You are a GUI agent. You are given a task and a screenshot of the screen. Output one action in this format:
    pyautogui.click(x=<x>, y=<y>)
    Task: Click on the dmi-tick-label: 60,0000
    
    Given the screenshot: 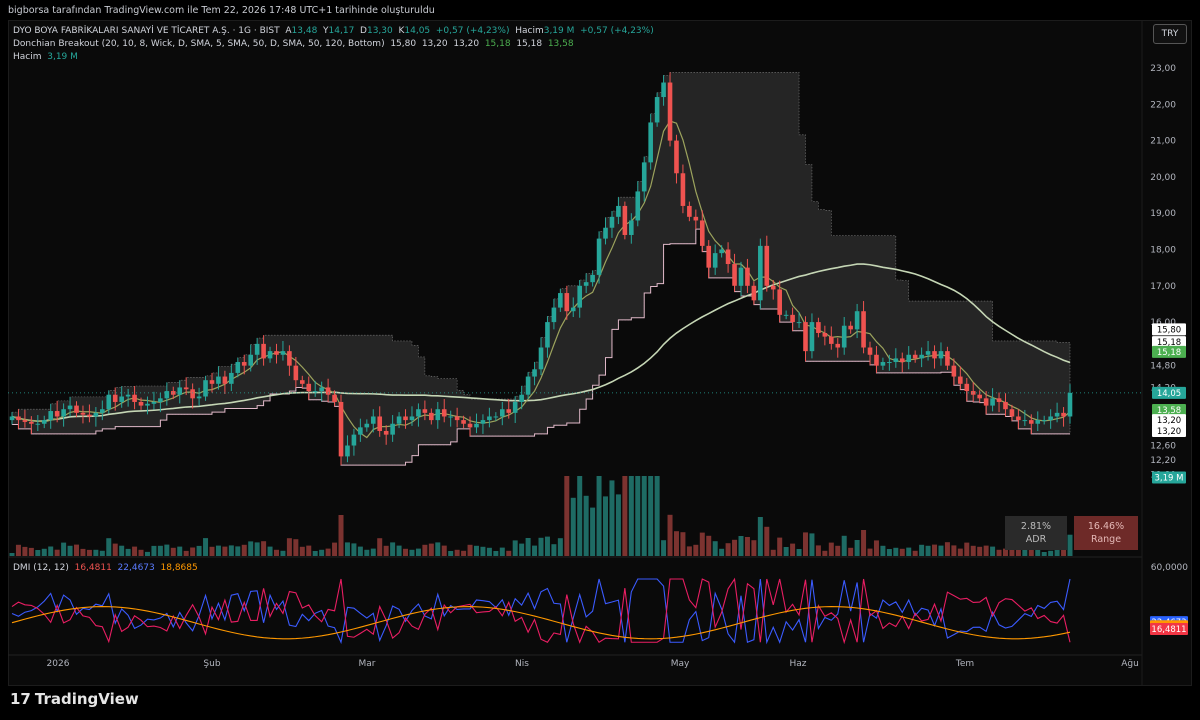 What is the action you would take?
    pyautogui.click(x=1169, y=568)
    